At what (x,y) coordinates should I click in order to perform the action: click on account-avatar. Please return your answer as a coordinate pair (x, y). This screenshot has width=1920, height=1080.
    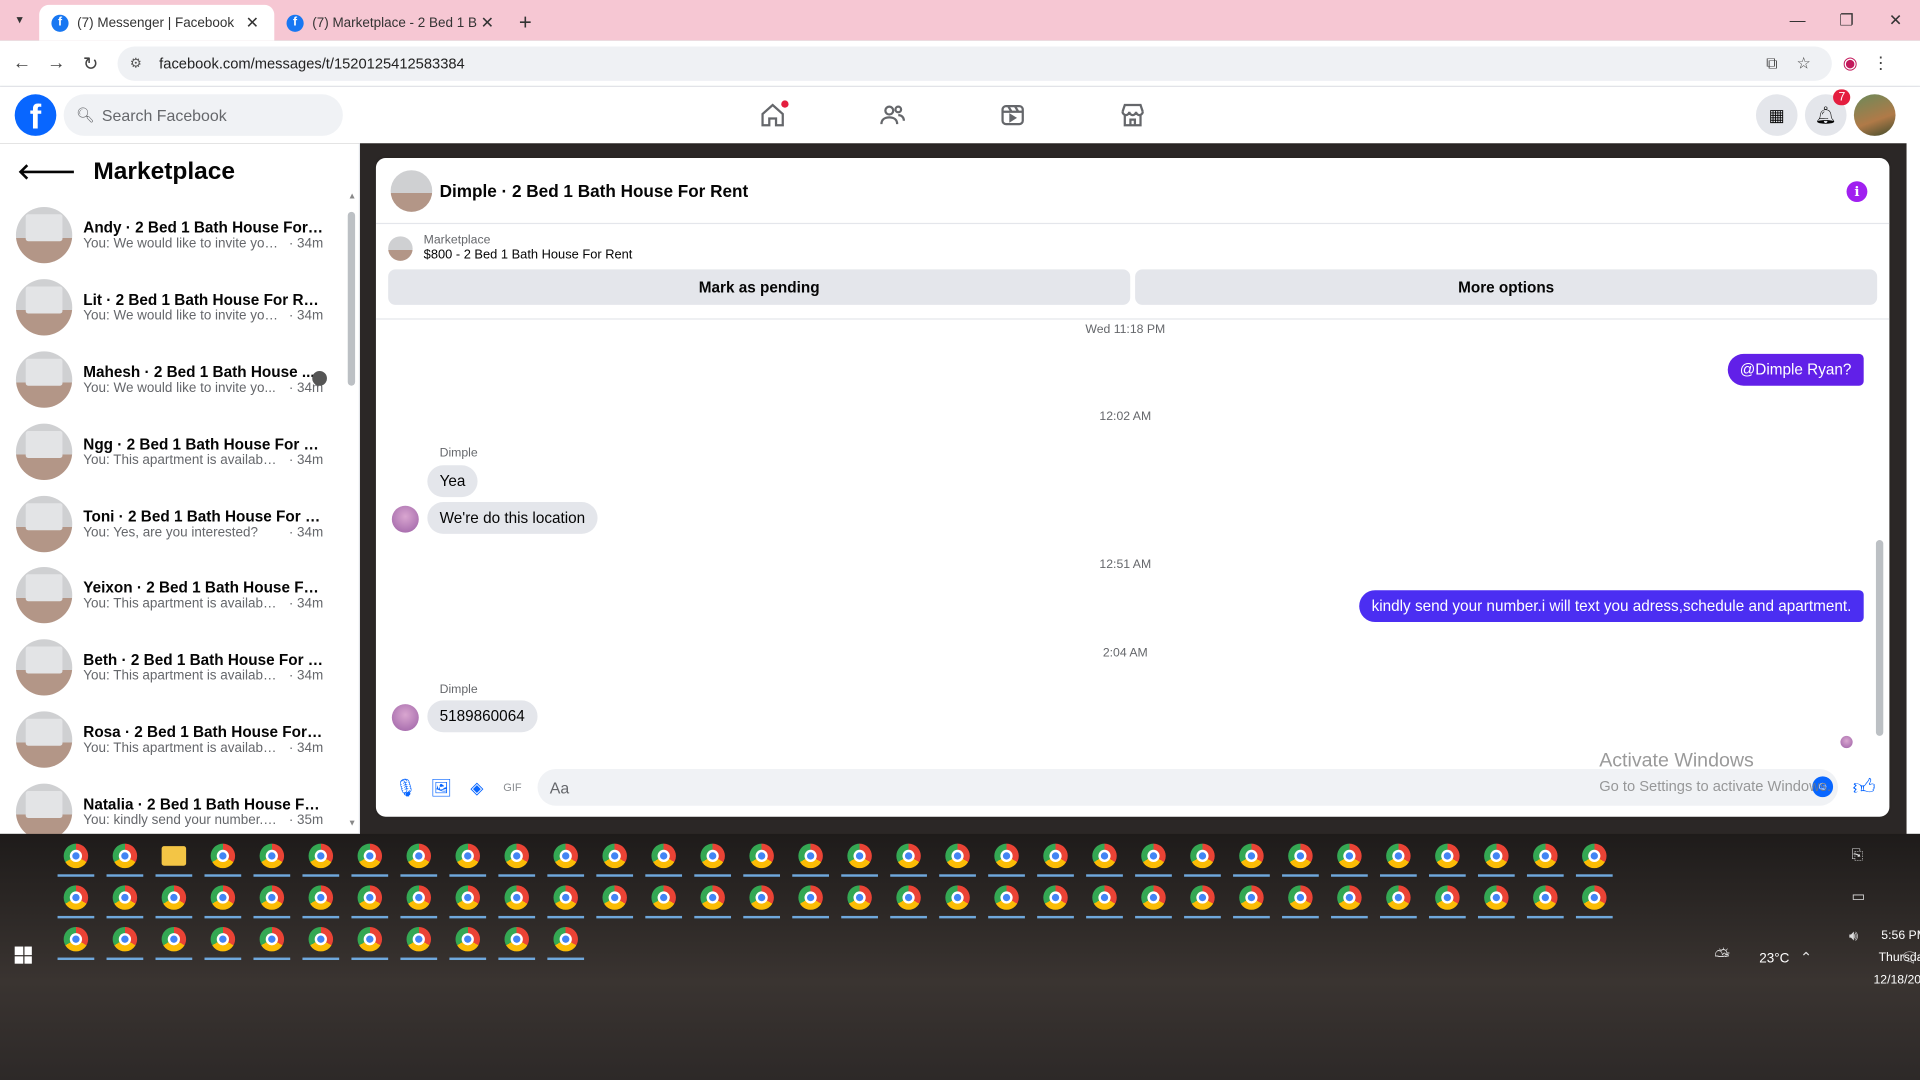
    Looking at the image, I should click on (1874, 115).